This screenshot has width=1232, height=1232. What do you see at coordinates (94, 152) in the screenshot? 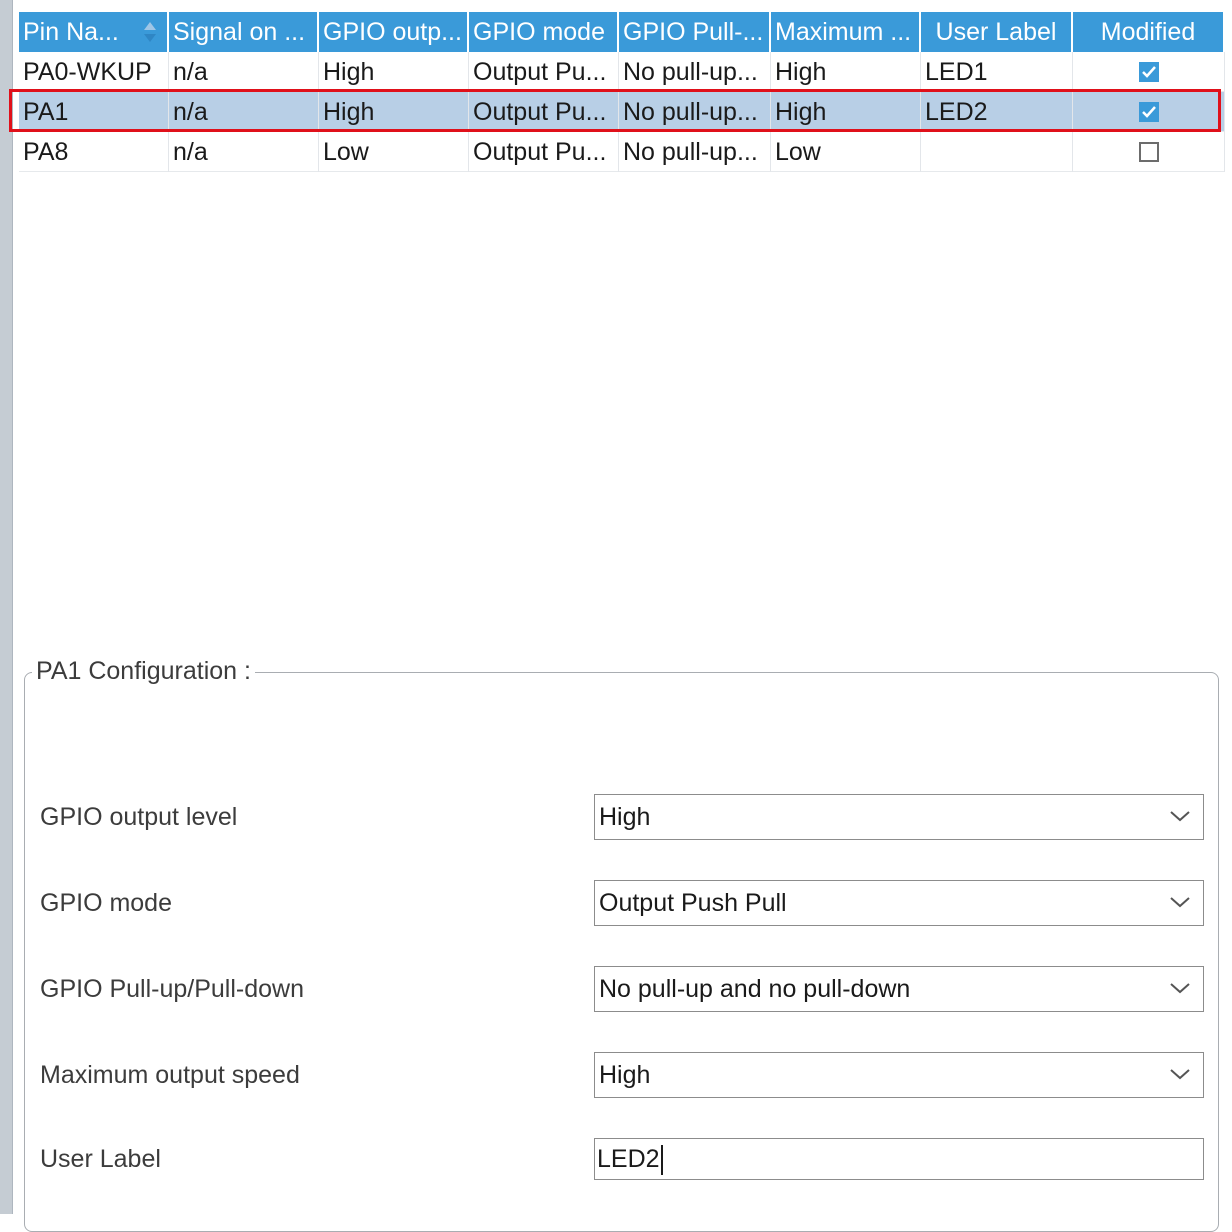
I see `cell-pin: PA8` at bounding box center [94, 152].